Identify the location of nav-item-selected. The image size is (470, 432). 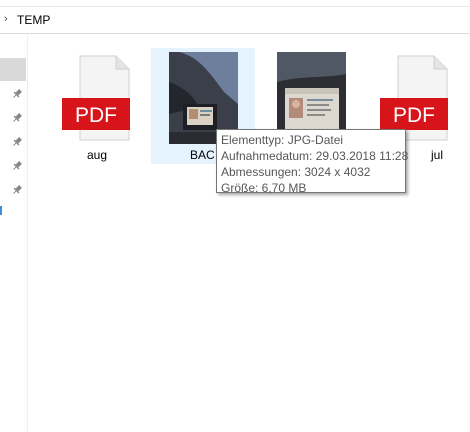
(13, 69).